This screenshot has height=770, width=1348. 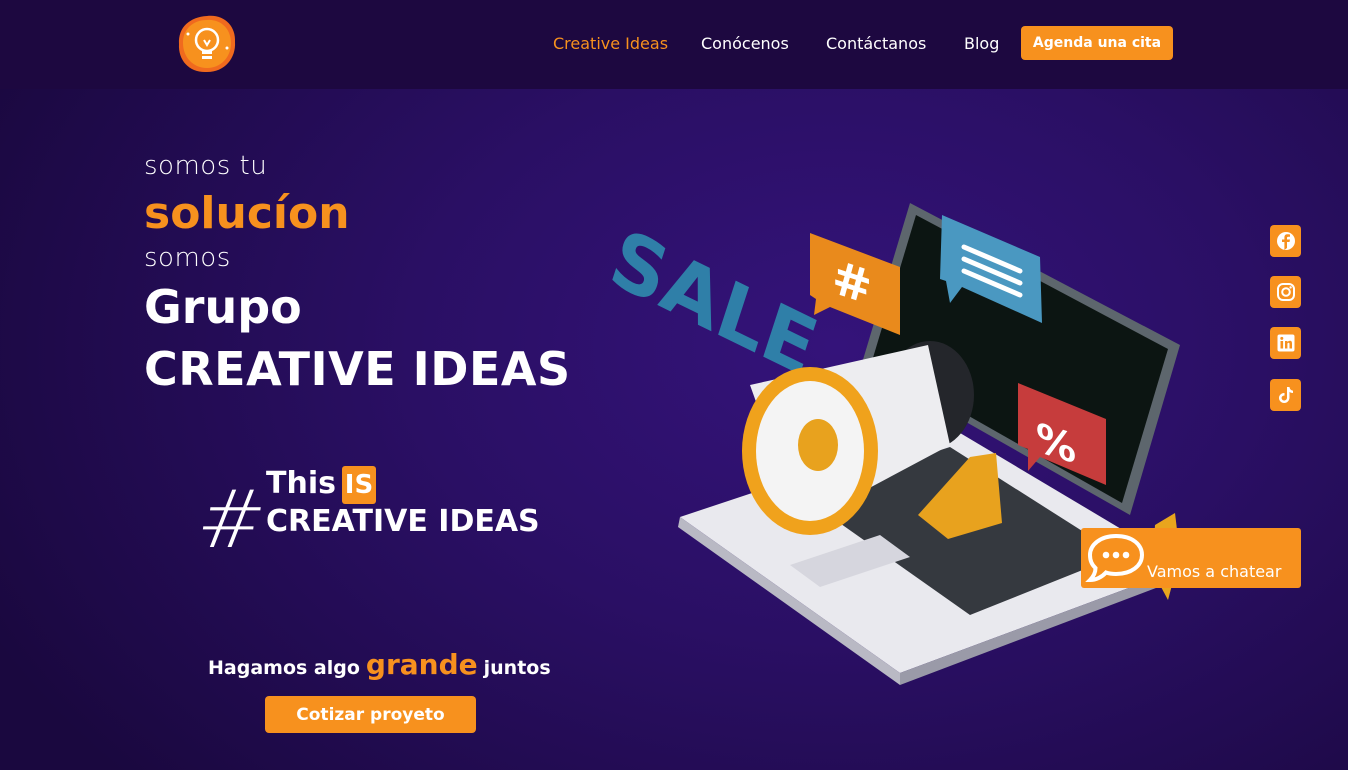 I want to click on hero-line-2: solucíon, so click(x=247, y=213).